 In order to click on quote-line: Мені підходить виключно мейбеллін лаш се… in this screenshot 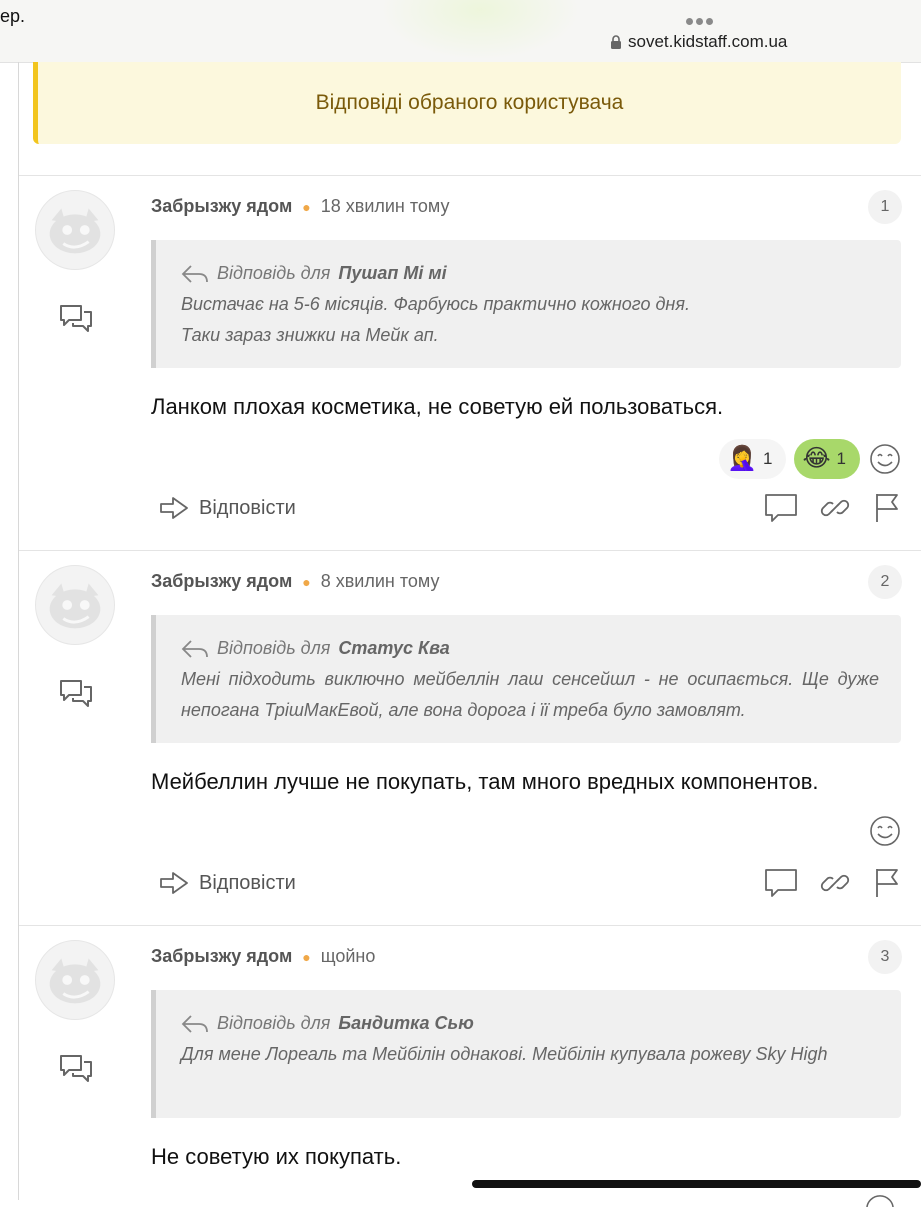, I will do `click(530, 694)`.